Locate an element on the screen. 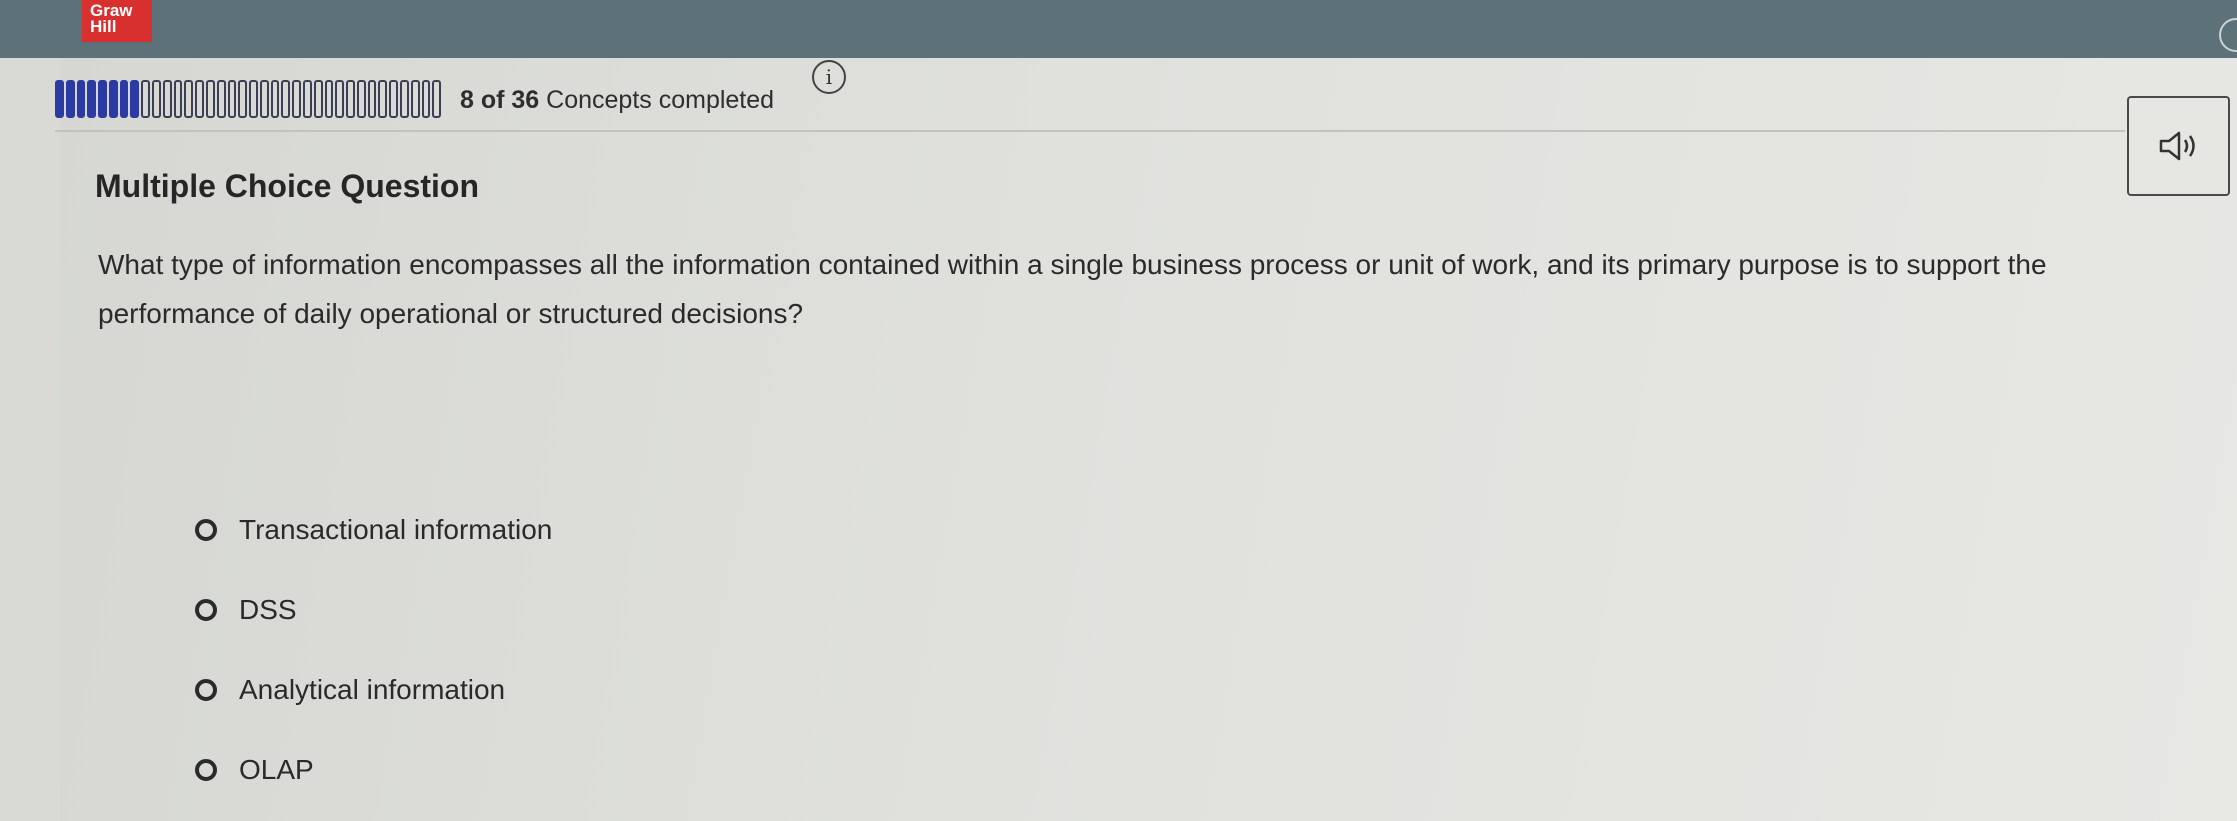 The image size is (2237, 821). progress-suffix: Concepts completed is located at coordinates (657, 100).